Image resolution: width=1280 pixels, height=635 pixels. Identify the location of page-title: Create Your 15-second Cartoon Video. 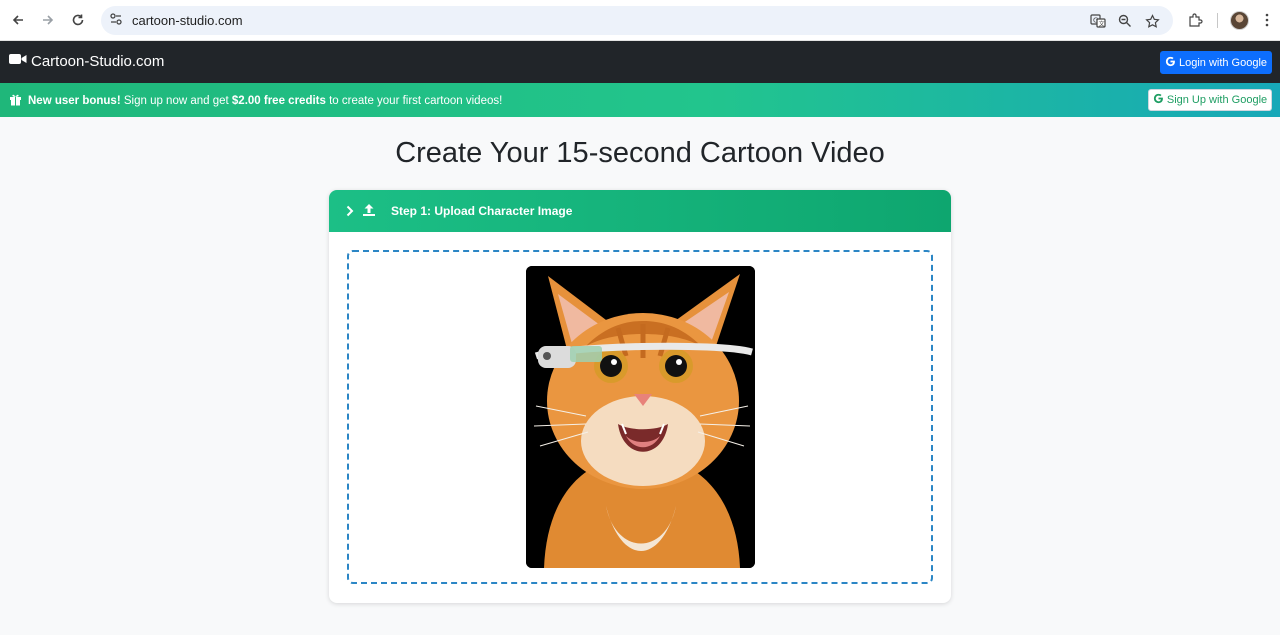
(640, 153).